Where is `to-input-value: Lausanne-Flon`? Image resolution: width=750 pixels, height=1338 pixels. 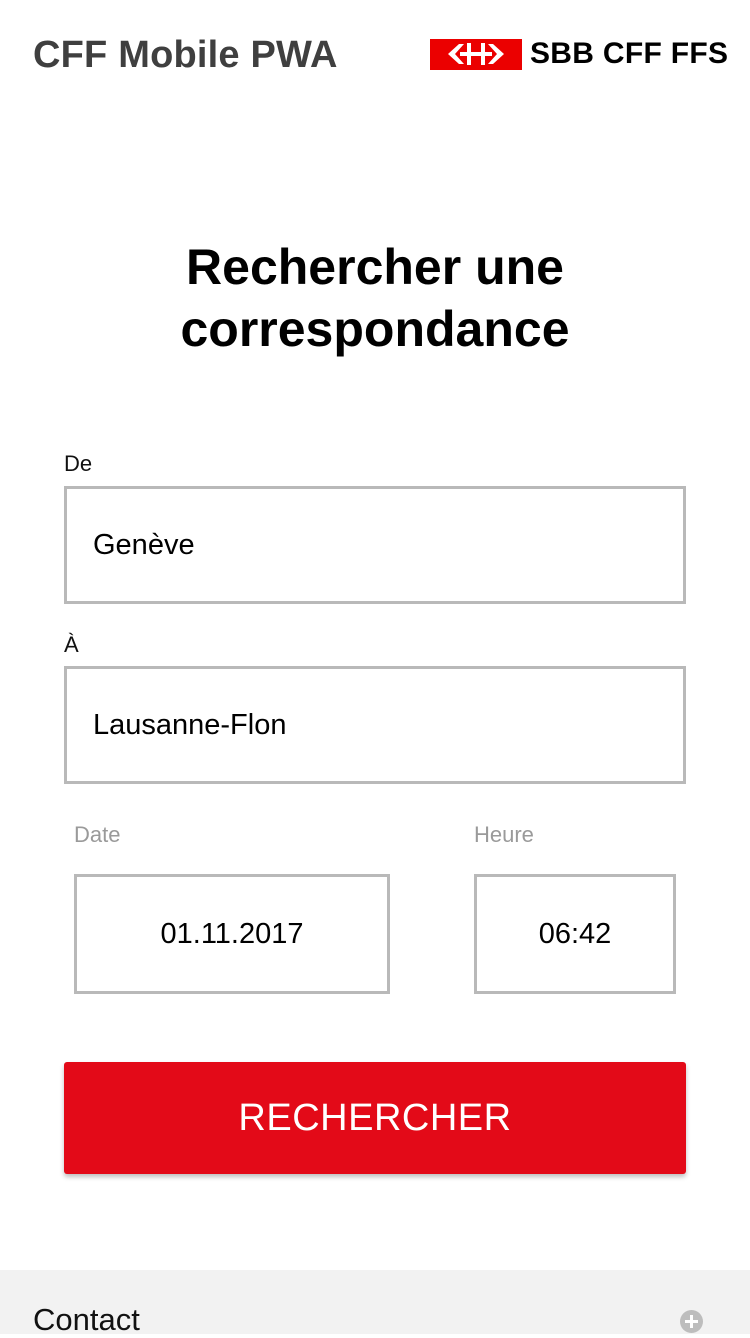 to-input-value: Lausanne-Flon is located at coordinates (190, 724).